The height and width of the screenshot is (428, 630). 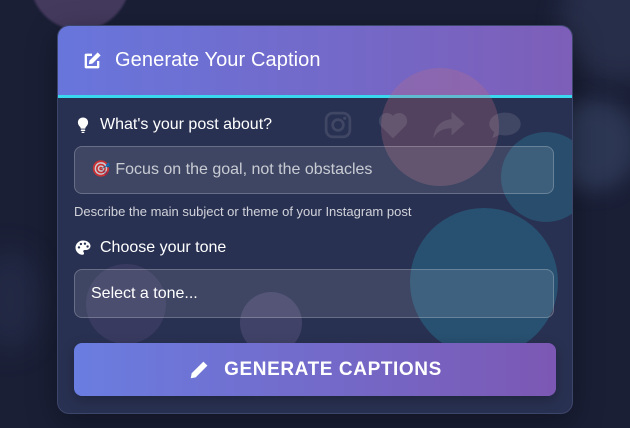 I want to click on topic-label: What's your post about?, so click(x=186, y=124).